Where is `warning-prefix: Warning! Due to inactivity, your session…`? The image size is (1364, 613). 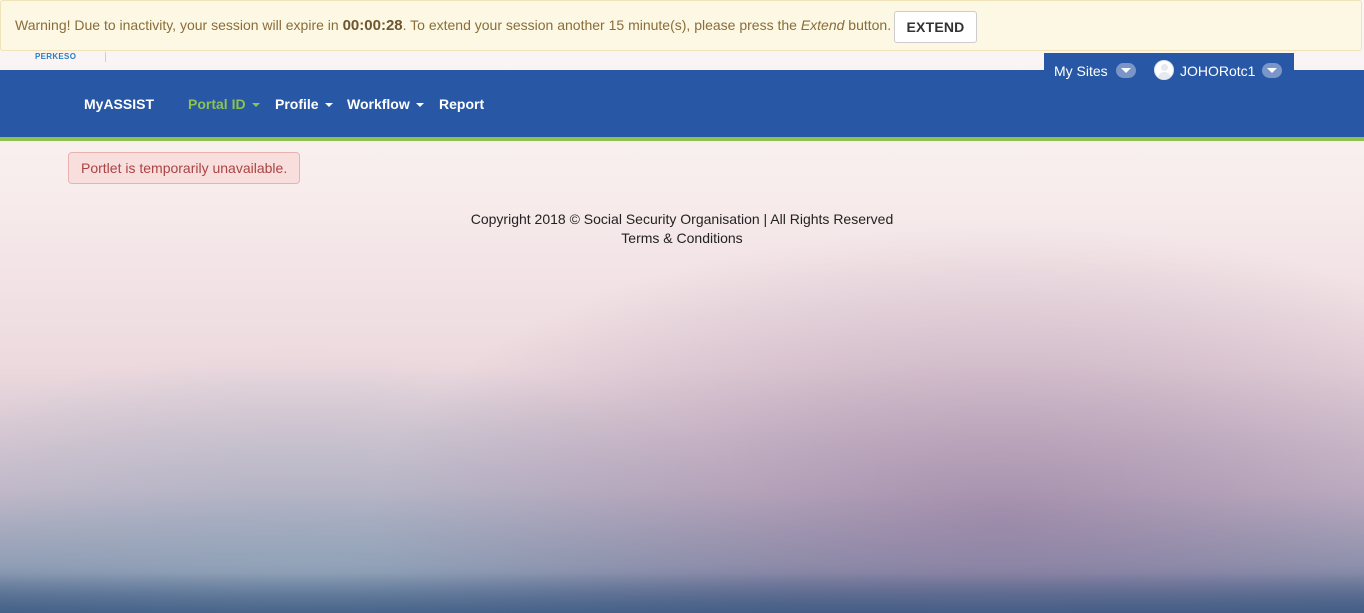 warning-prefix: Warning! Due to inactivity, your session… is located at coordinates (179, 25).